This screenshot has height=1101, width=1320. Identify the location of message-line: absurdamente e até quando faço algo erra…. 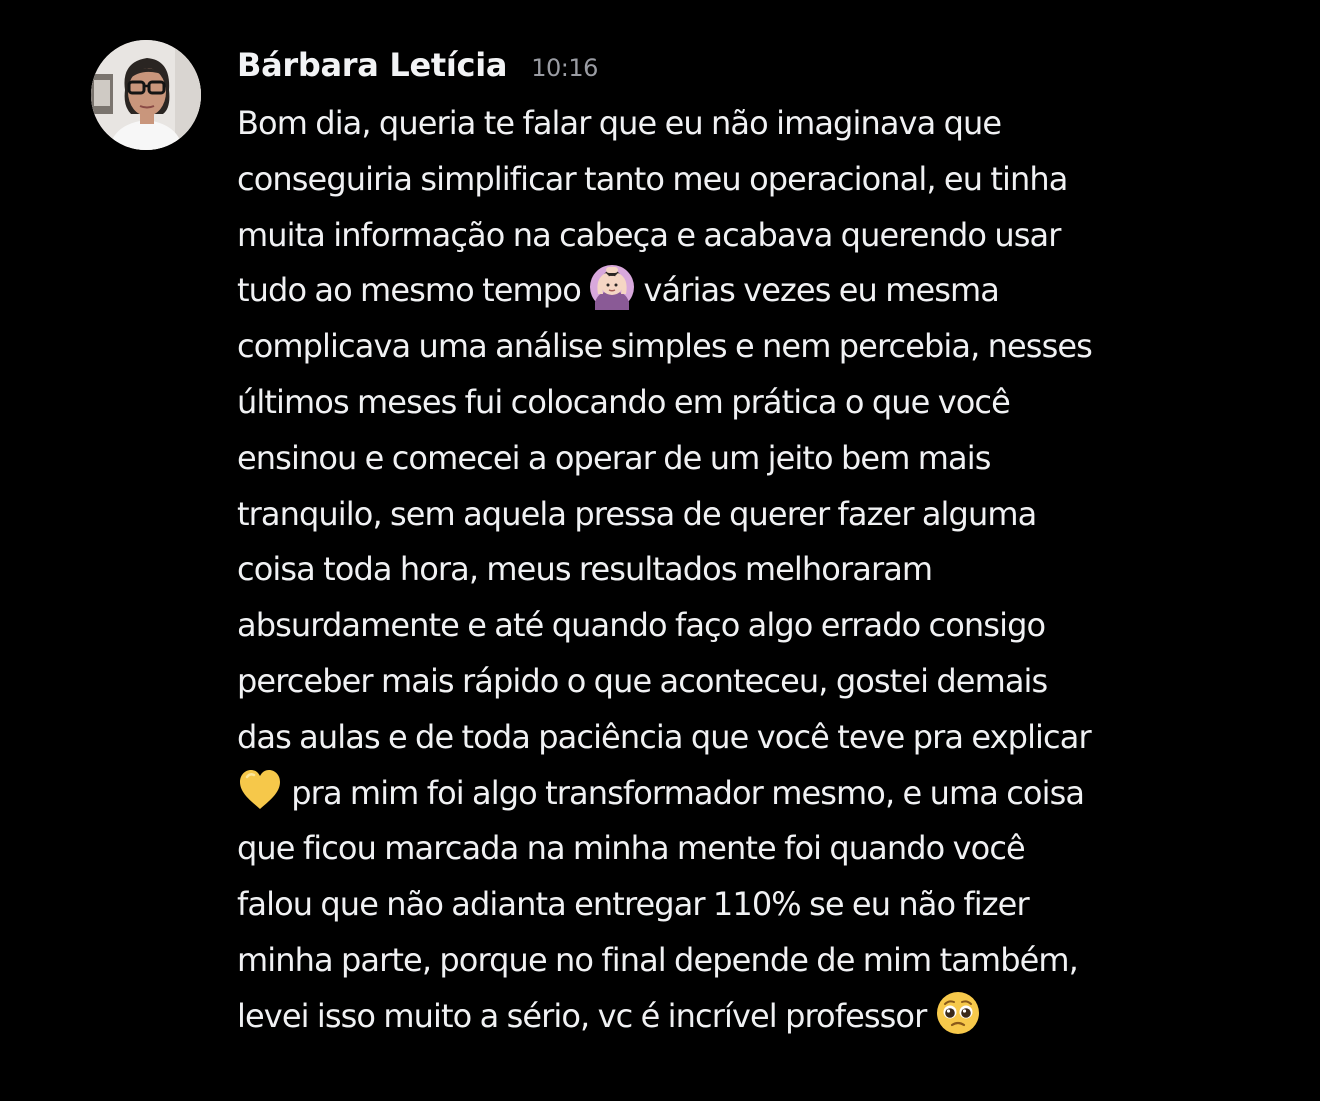
(767, 626).